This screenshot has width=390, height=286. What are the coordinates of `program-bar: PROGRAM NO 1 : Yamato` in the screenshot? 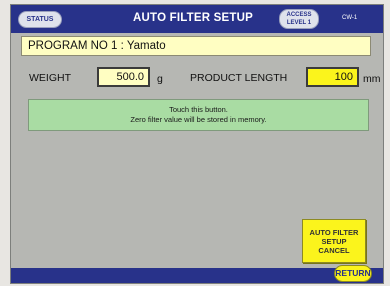 It's located at (196, 46).